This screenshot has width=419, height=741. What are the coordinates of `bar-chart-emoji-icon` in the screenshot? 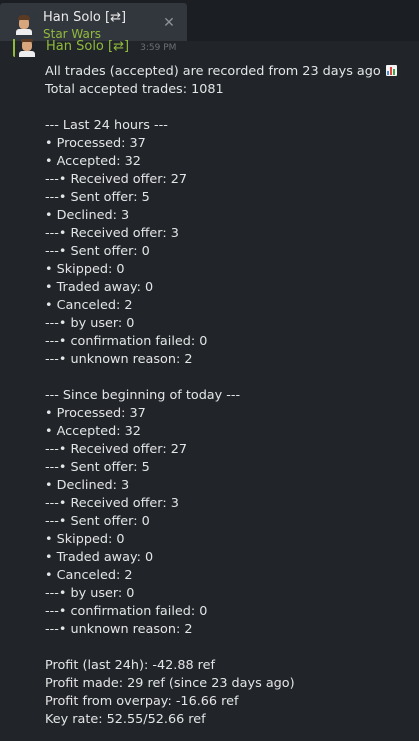 It's located at (391, 70).